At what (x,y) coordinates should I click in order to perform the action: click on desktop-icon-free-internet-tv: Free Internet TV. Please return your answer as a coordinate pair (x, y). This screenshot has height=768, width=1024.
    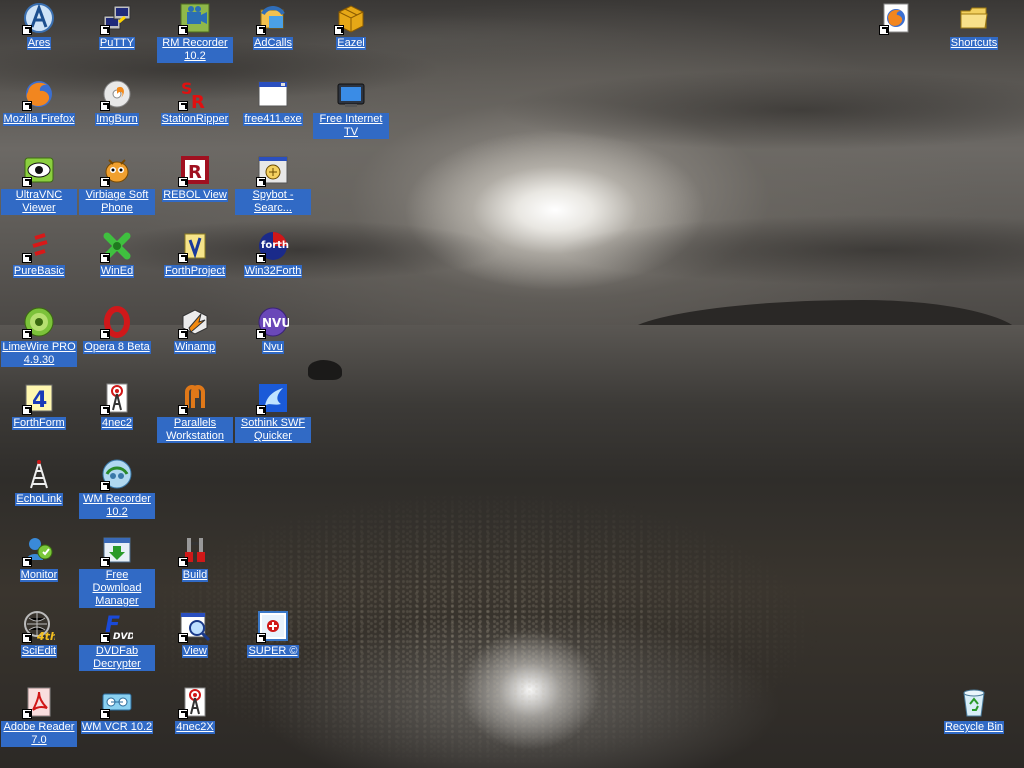
    Looking at the image, I should click on (351, 113).